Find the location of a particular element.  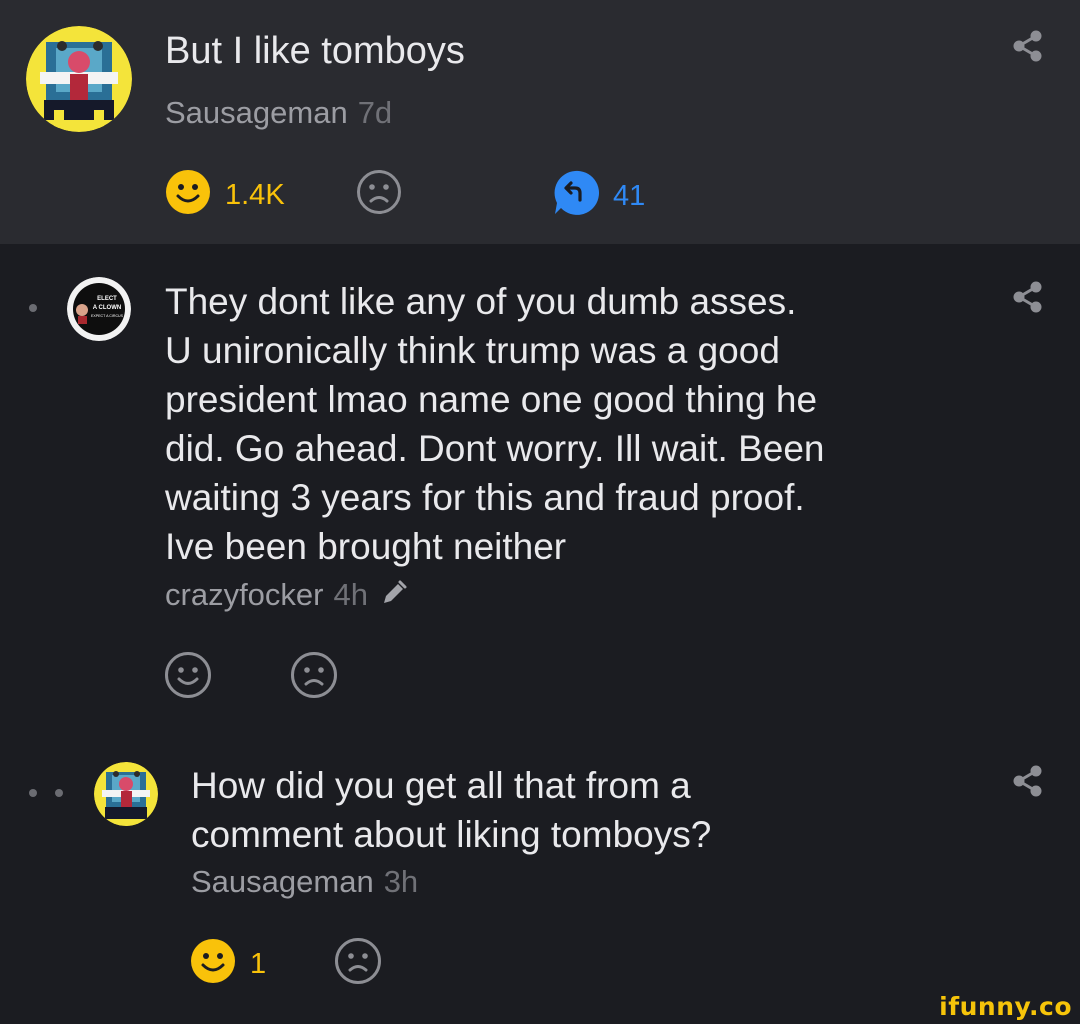

reply-author-avatar is located at coordinates (126, 794).